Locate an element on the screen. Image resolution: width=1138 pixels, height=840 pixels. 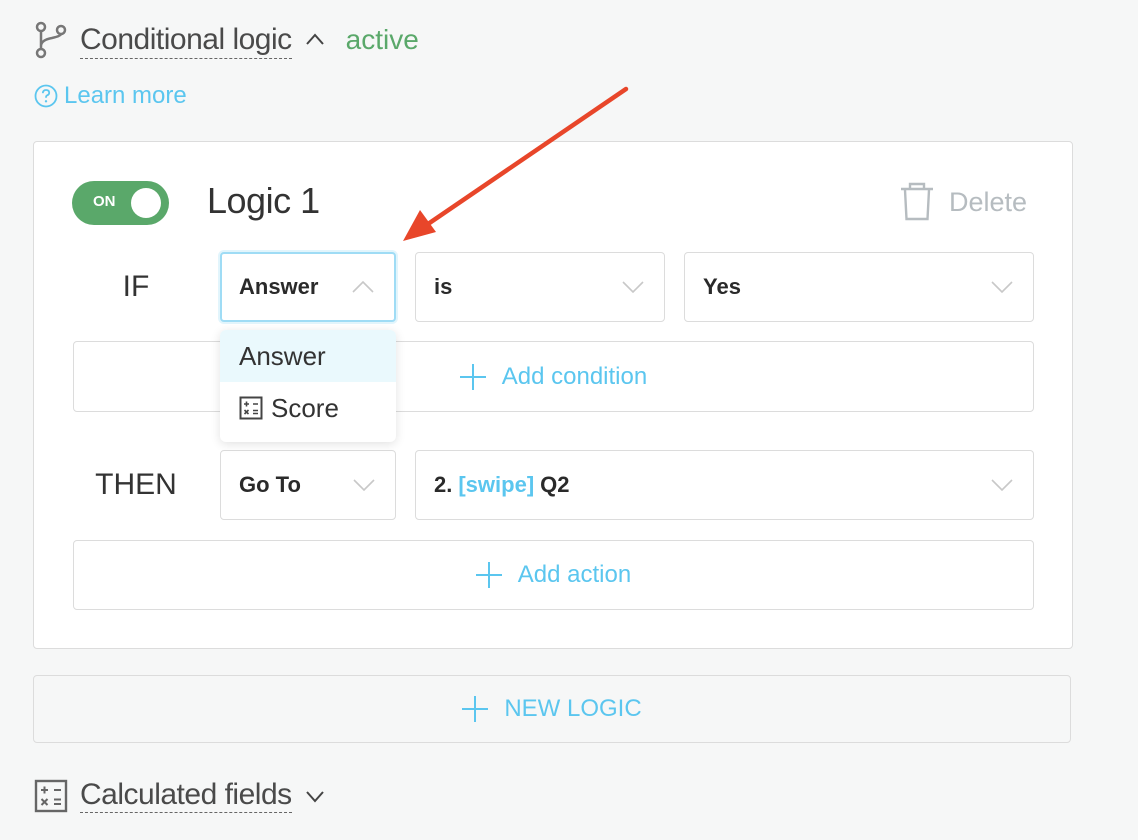
new-logic-label: NEW LOGIC is located at coordinates (573, 708).